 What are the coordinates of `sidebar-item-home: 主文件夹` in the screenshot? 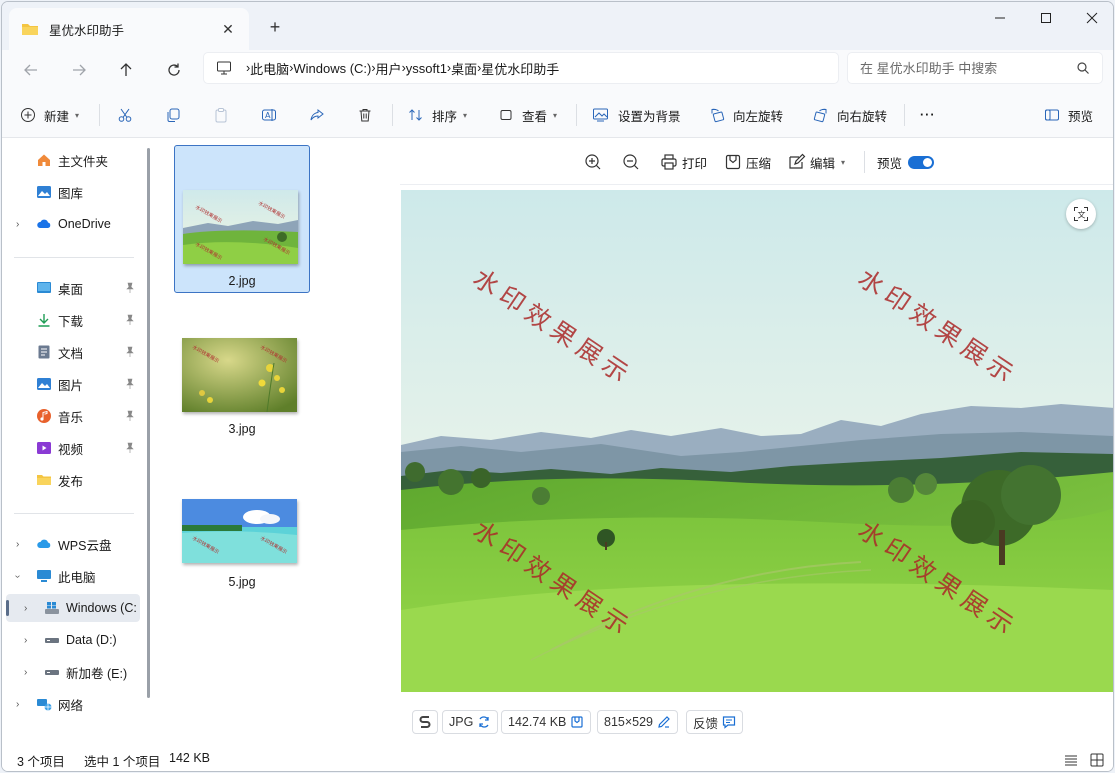 It's located at (72, 160).